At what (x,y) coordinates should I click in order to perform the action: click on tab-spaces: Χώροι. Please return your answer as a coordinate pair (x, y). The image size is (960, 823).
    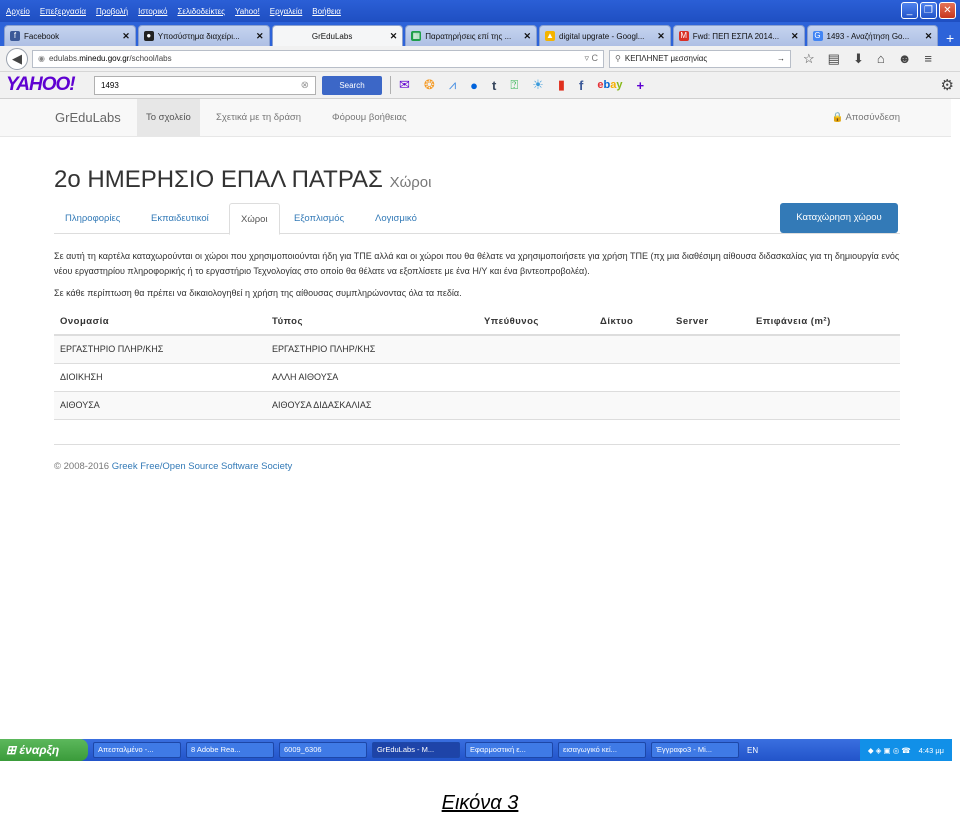
    Looking at the image, I should click on (254, 219).